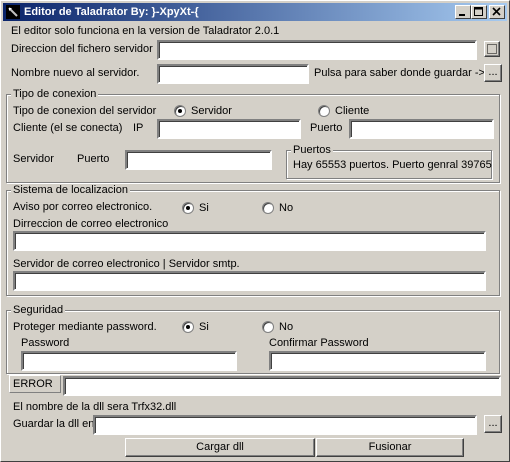 The image size is (510, 462). Describe the element at coordinates (38, 310) in the screenshot. I see `security-legend: Seguridad` at that location.